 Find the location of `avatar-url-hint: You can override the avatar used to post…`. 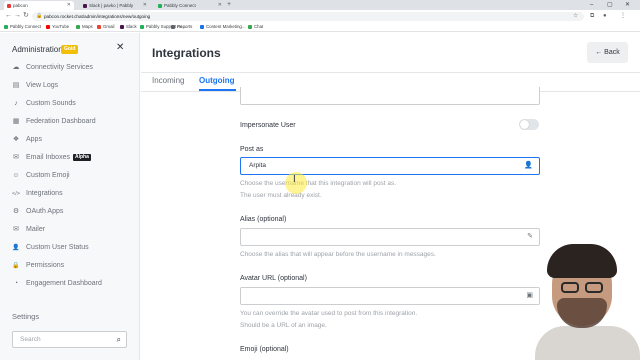

avatar-url-hint: You can override the avatar used to post… is located at coordinates (329, 313).